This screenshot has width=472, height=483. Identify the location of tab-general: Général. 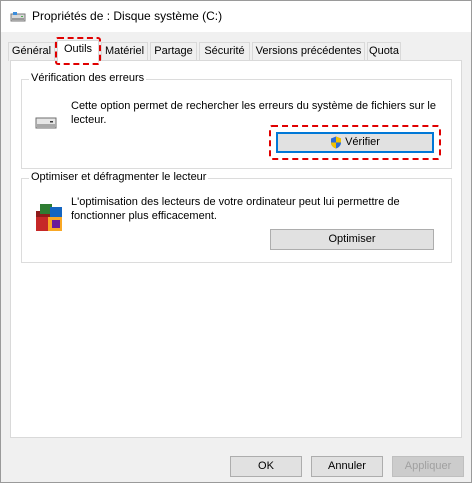
(31, 51).